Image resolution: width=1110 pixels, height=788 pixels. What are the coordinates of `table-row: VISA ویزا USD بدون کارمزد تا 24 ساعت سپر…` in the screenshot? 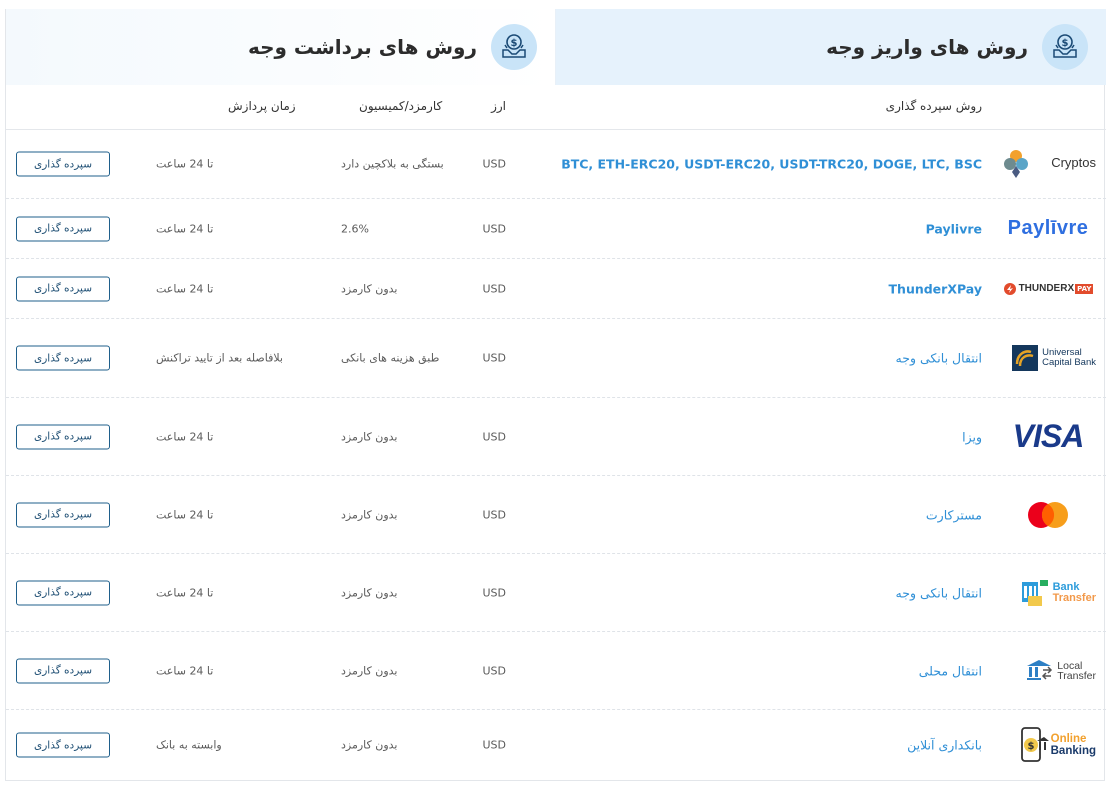 It's located at (556, 437).